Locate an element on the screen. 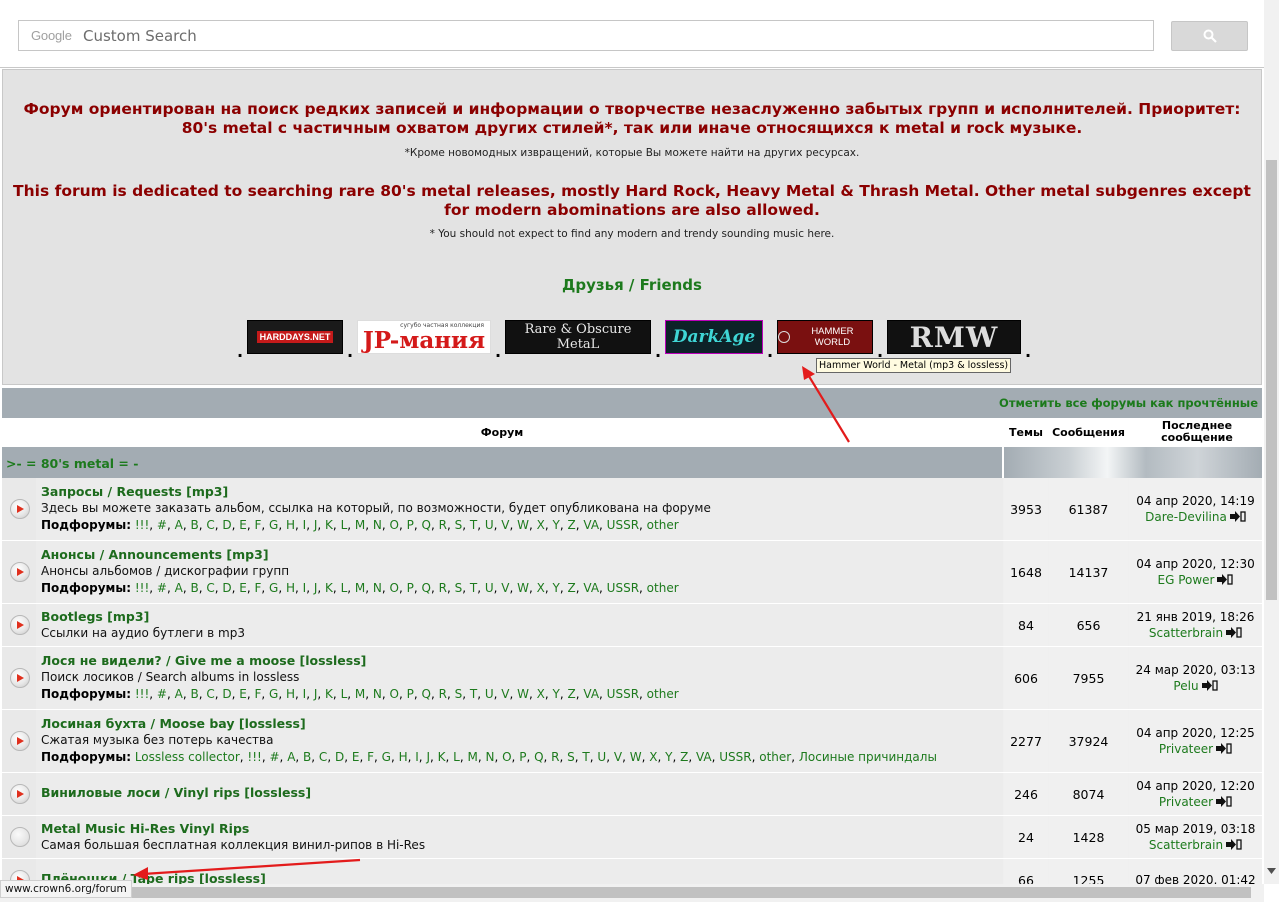 This screenshot has width=1279, height=902. last-post-user-link: Dare-Devilina is located at coordinates (1186, 517).